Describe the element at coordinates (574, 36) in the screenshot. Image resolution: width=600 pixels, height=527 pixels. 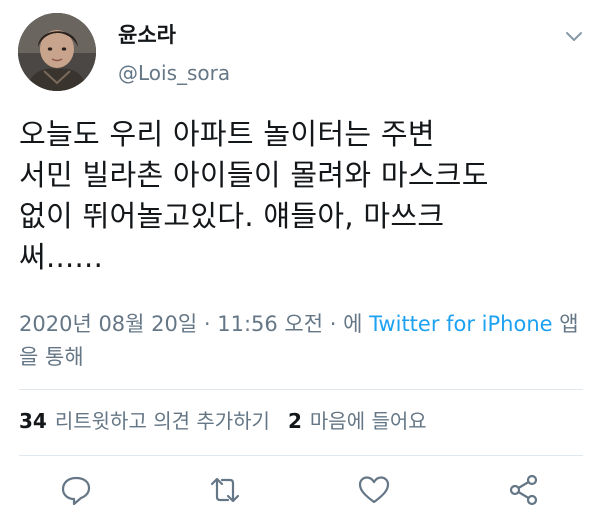
I see `chevron-down-icon` at that location.